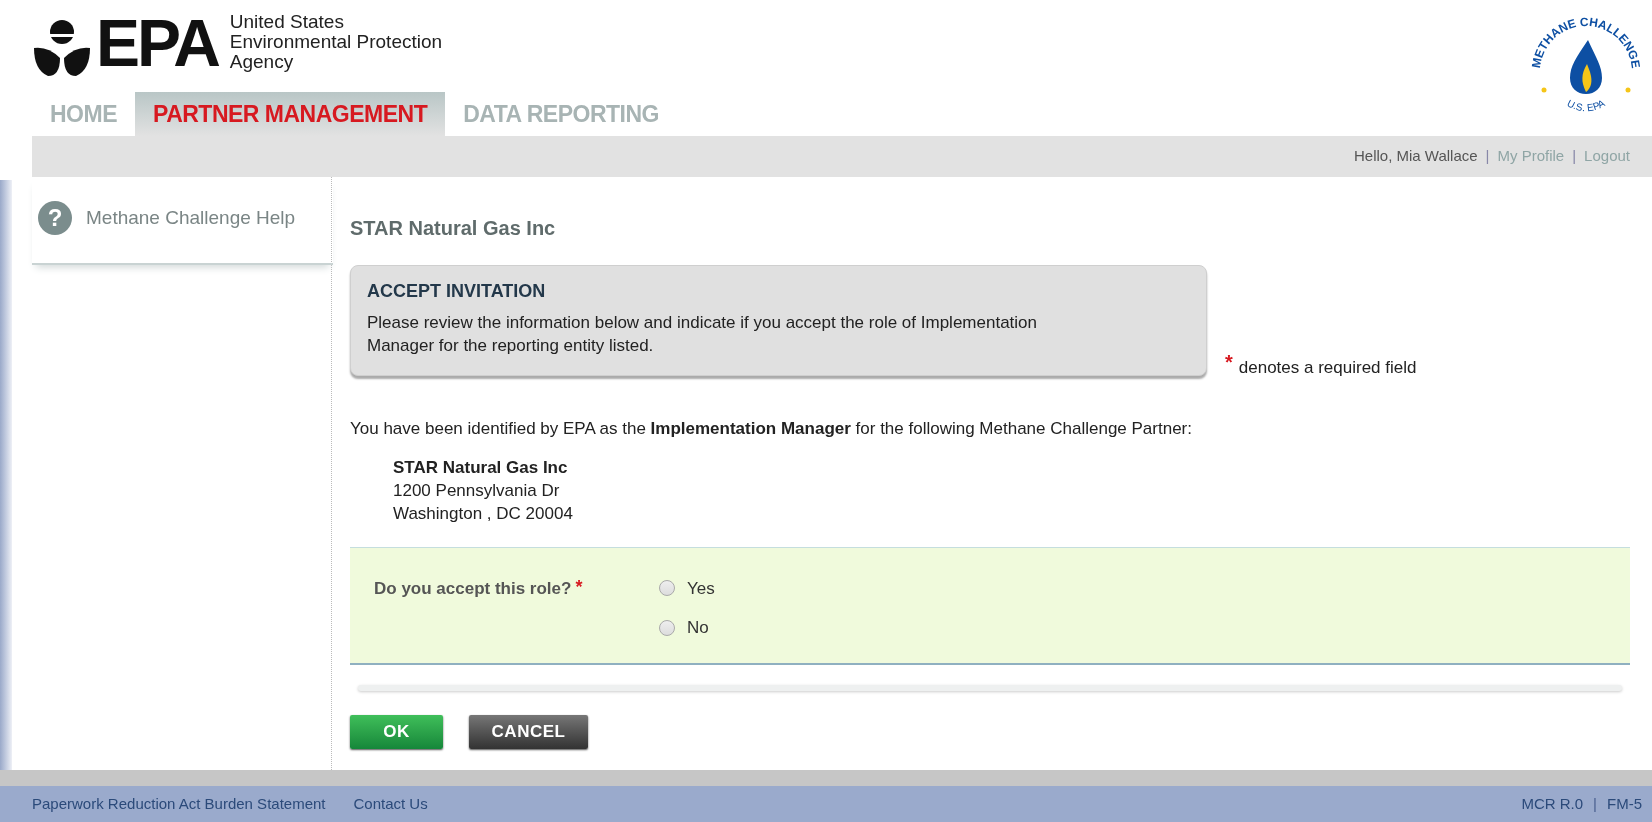 Image resolution: width=1652 pixels, height=822 pixels. Describe the element at coordinates (1415, 156) in the screenshot. I see `greeting-text: Hello, Mia Wallace` at that location.